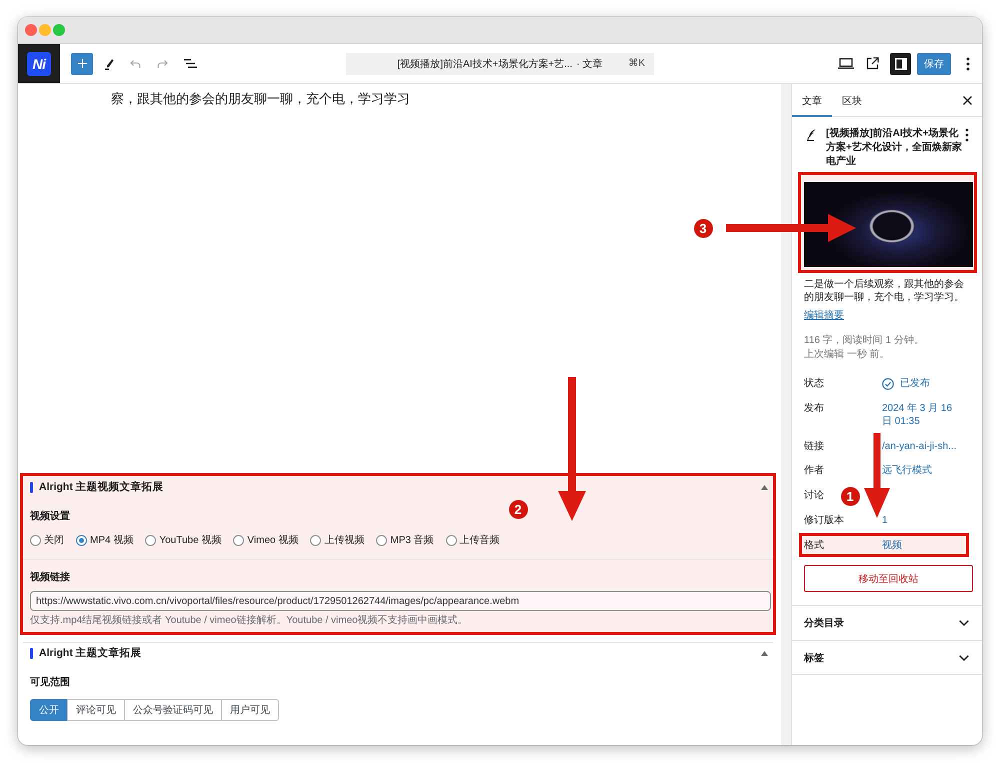 This screenshot has width=1000, height=763. Describe the element at coordinates (480, 540) in the screenshot. I see `radio-label: 上传音频` at that location.